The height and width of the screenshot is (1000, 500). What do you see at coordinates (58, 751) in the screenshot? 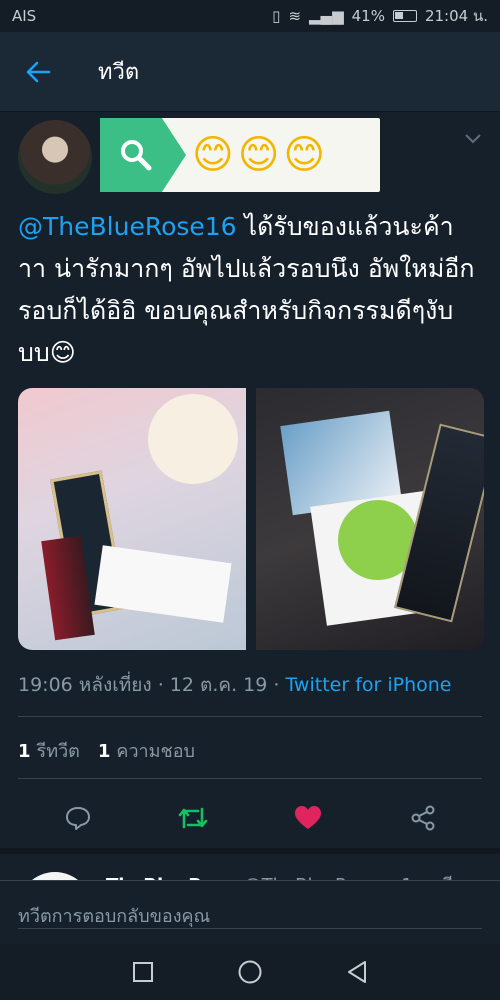
I see `retweets-label: รีทวีต` at bounding box center [58, 751].